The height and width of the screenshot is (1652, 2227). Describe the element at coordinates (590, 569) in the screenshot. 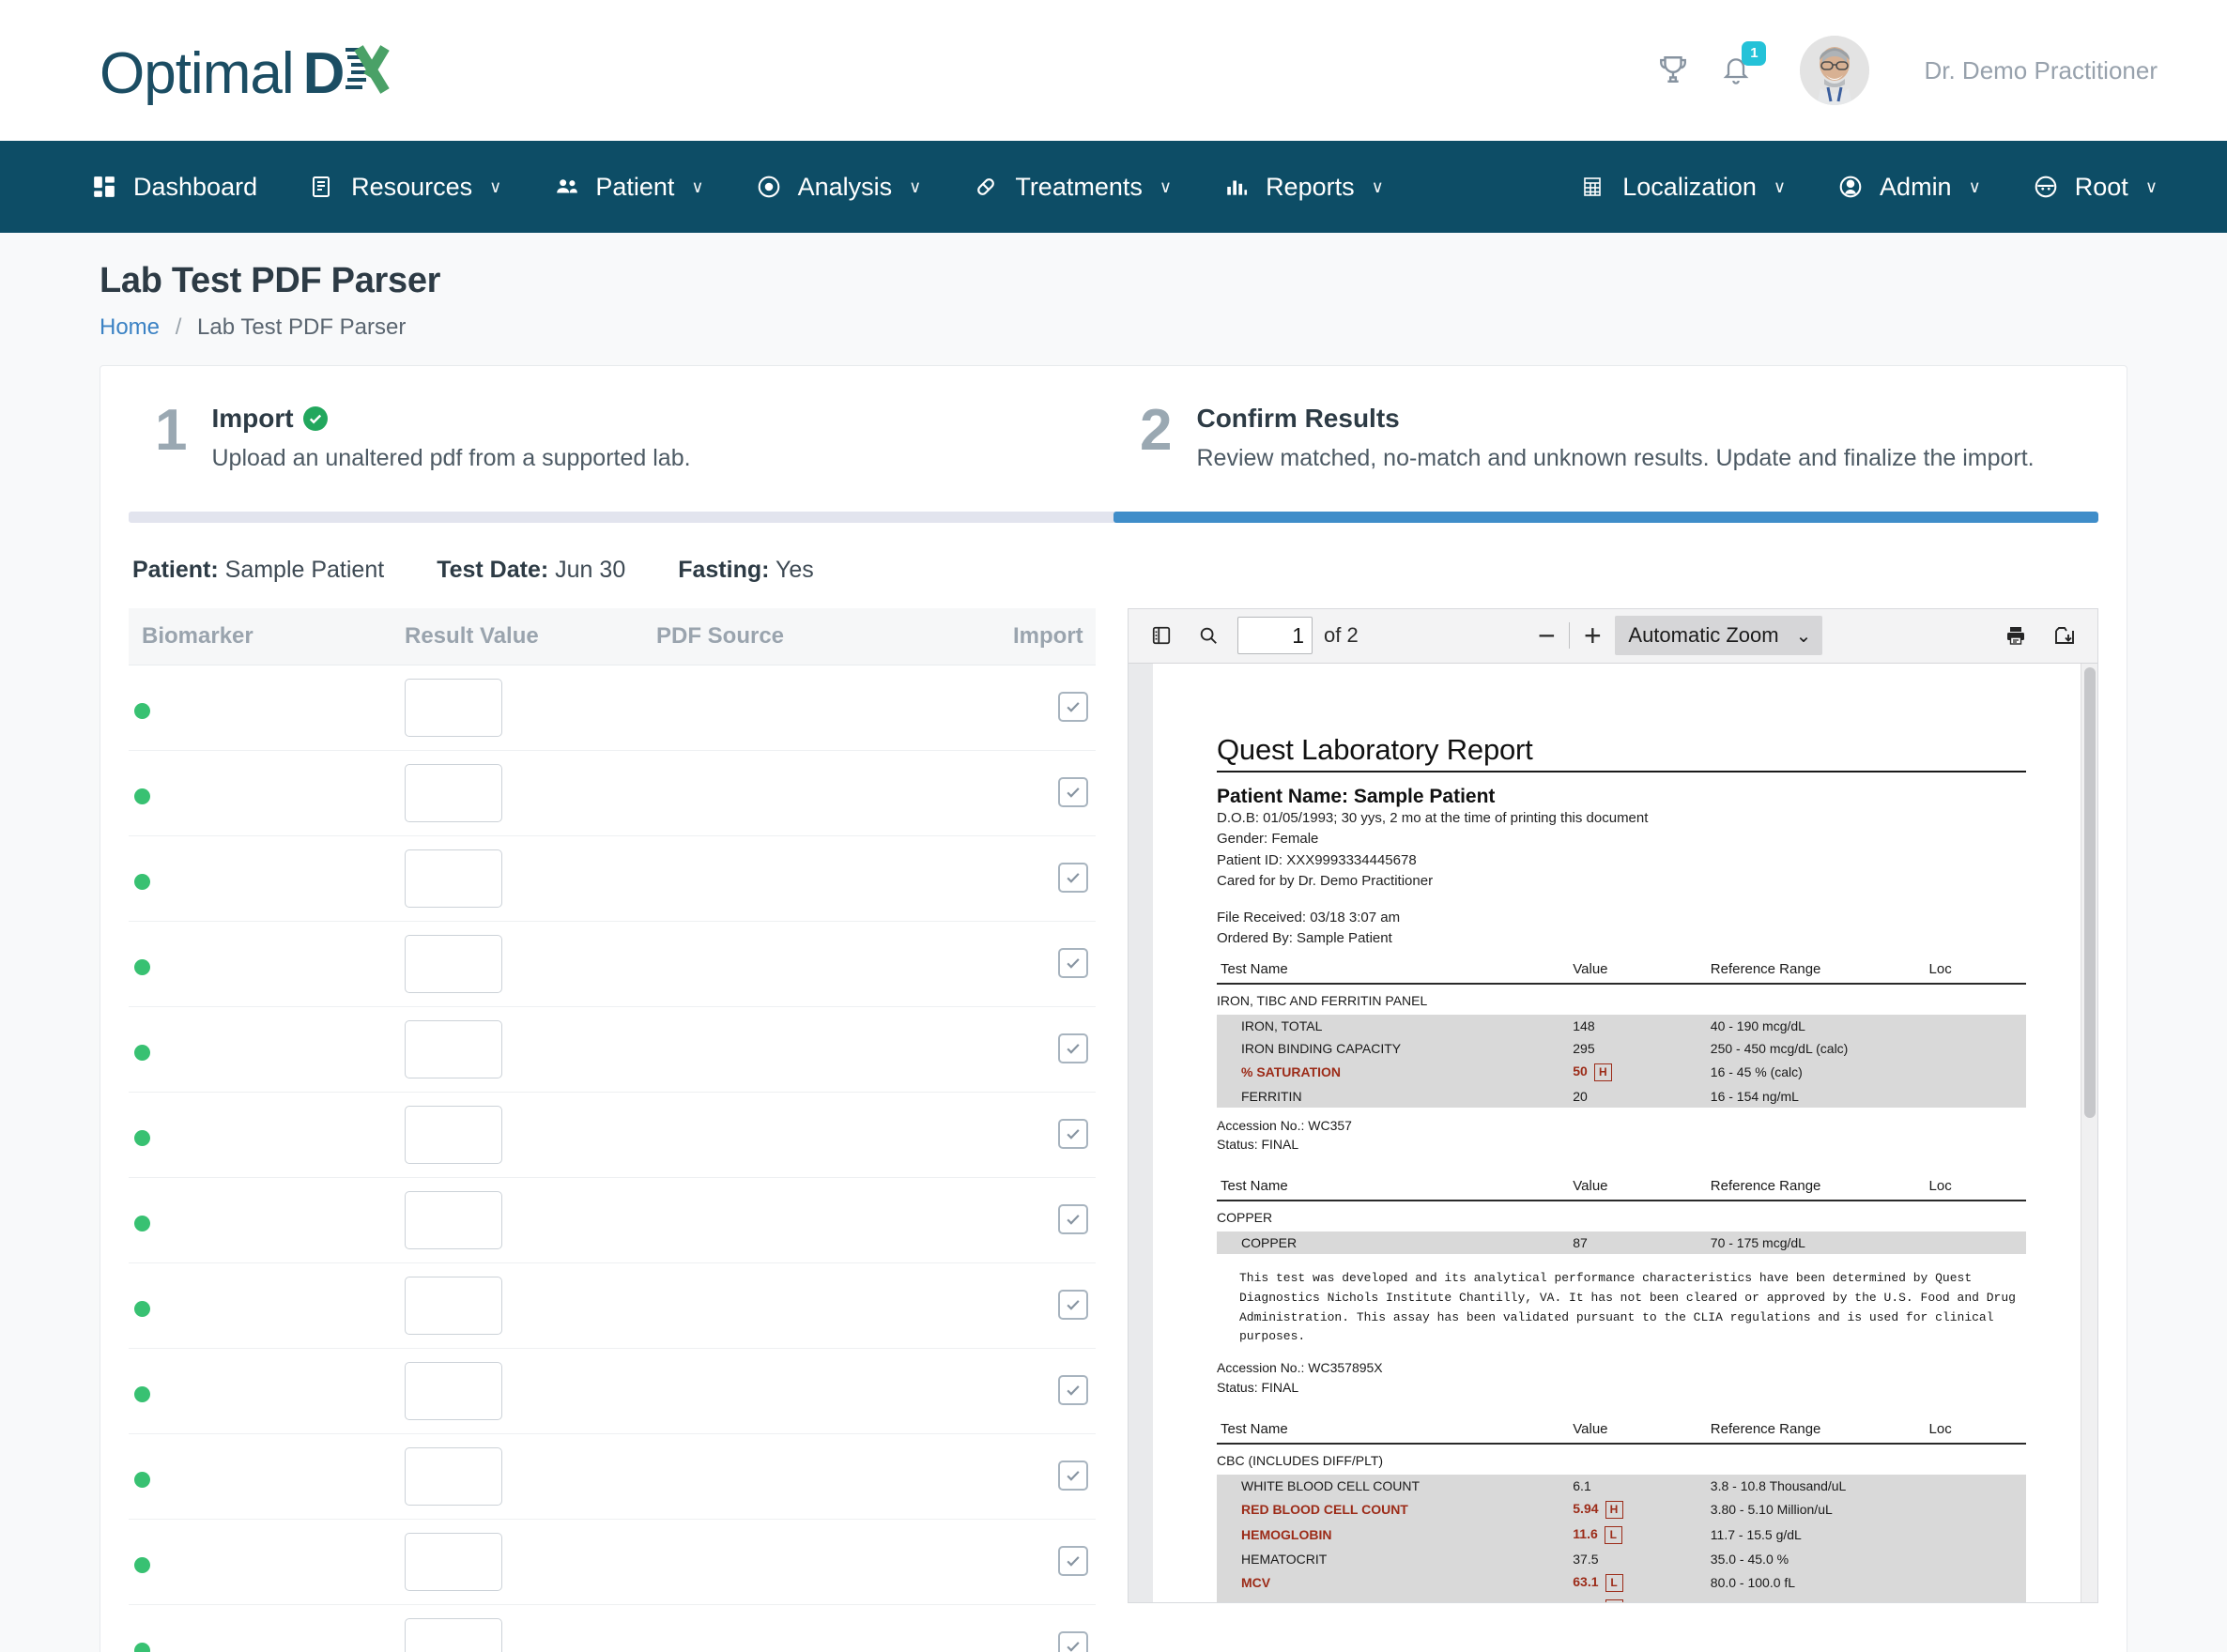

I see `meta-test-date-value: Jun 30` at that location.